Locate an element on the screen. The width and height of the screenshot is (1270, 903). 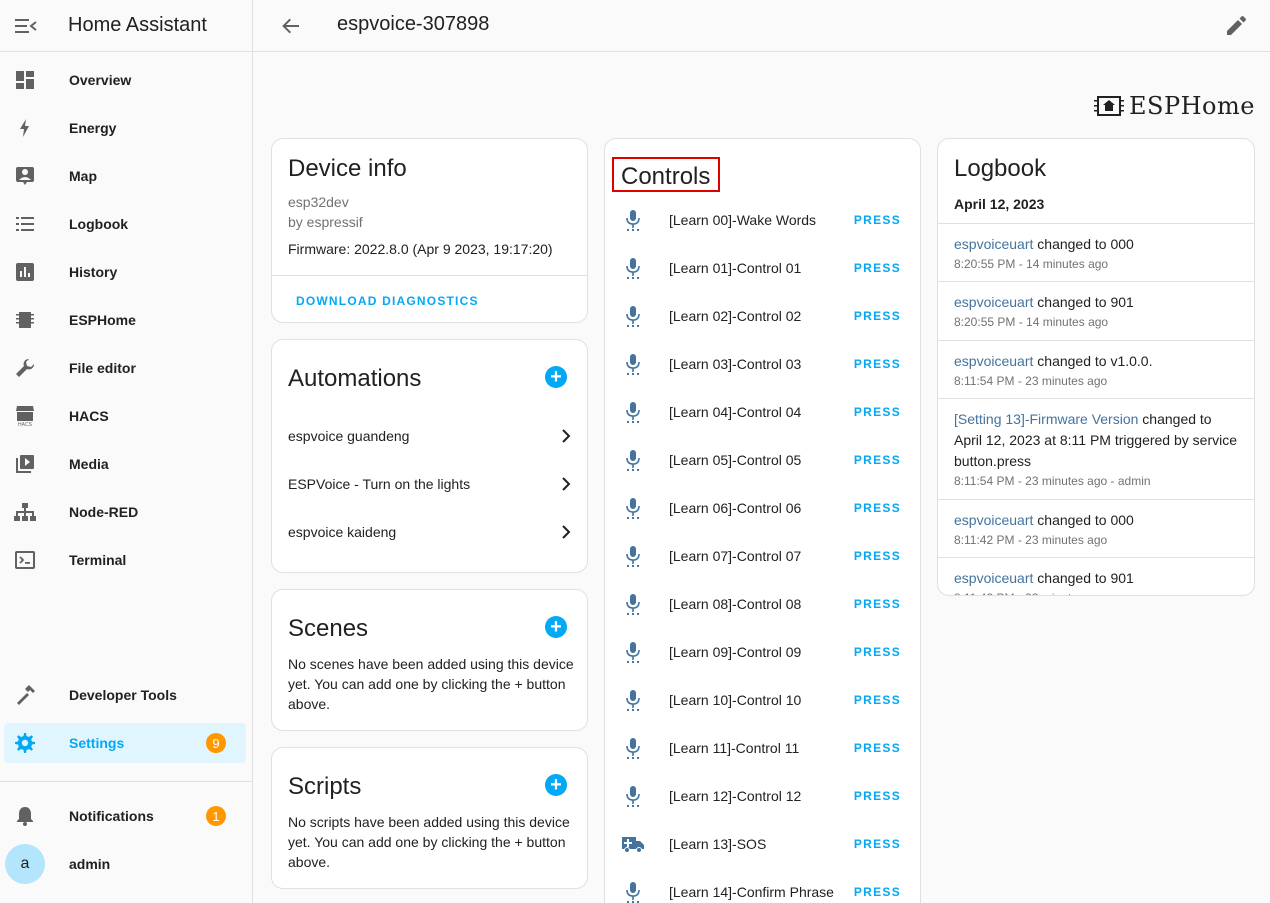
sidebar-item-logbook: Logbook is located at coordinates (125, 224).